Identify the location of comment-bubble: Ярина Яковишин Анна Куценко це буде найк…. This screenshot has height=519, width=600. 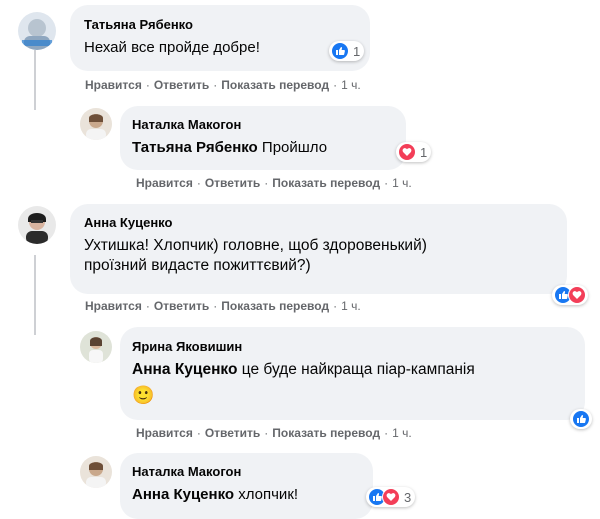
(352, 373).